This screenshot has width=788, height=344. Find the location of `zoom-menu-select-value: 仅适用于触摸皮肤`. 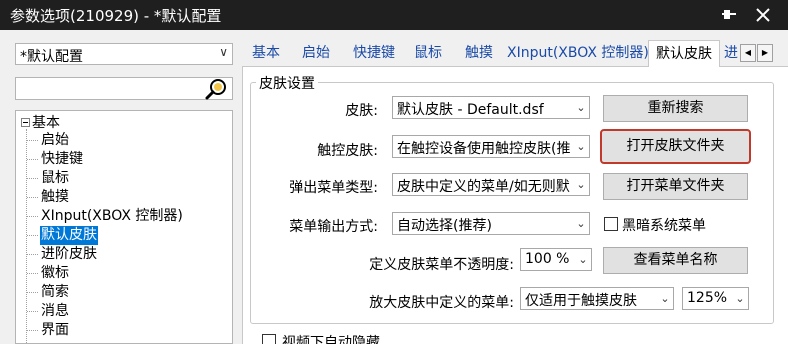

zoom-menu-select-value: 仅适用于触摸皮肤 is located at coordinates (581, 301).